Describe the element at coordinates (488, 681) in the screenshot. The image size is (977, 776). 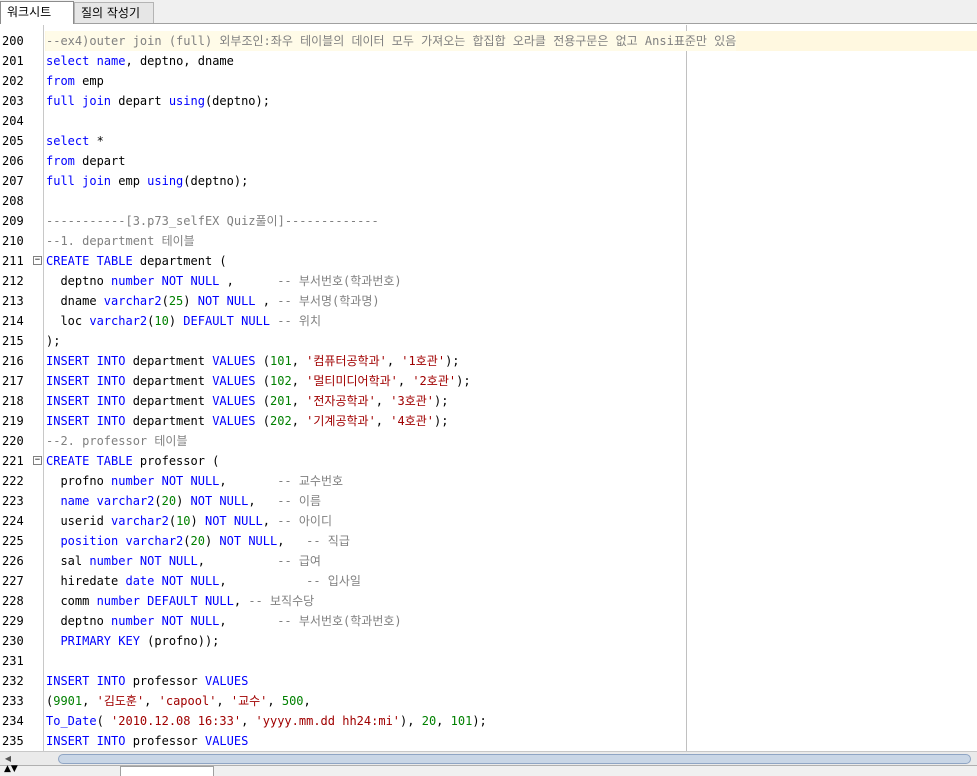
I see `code-line: 232 INSERT INTO professor VALUES` at that location.